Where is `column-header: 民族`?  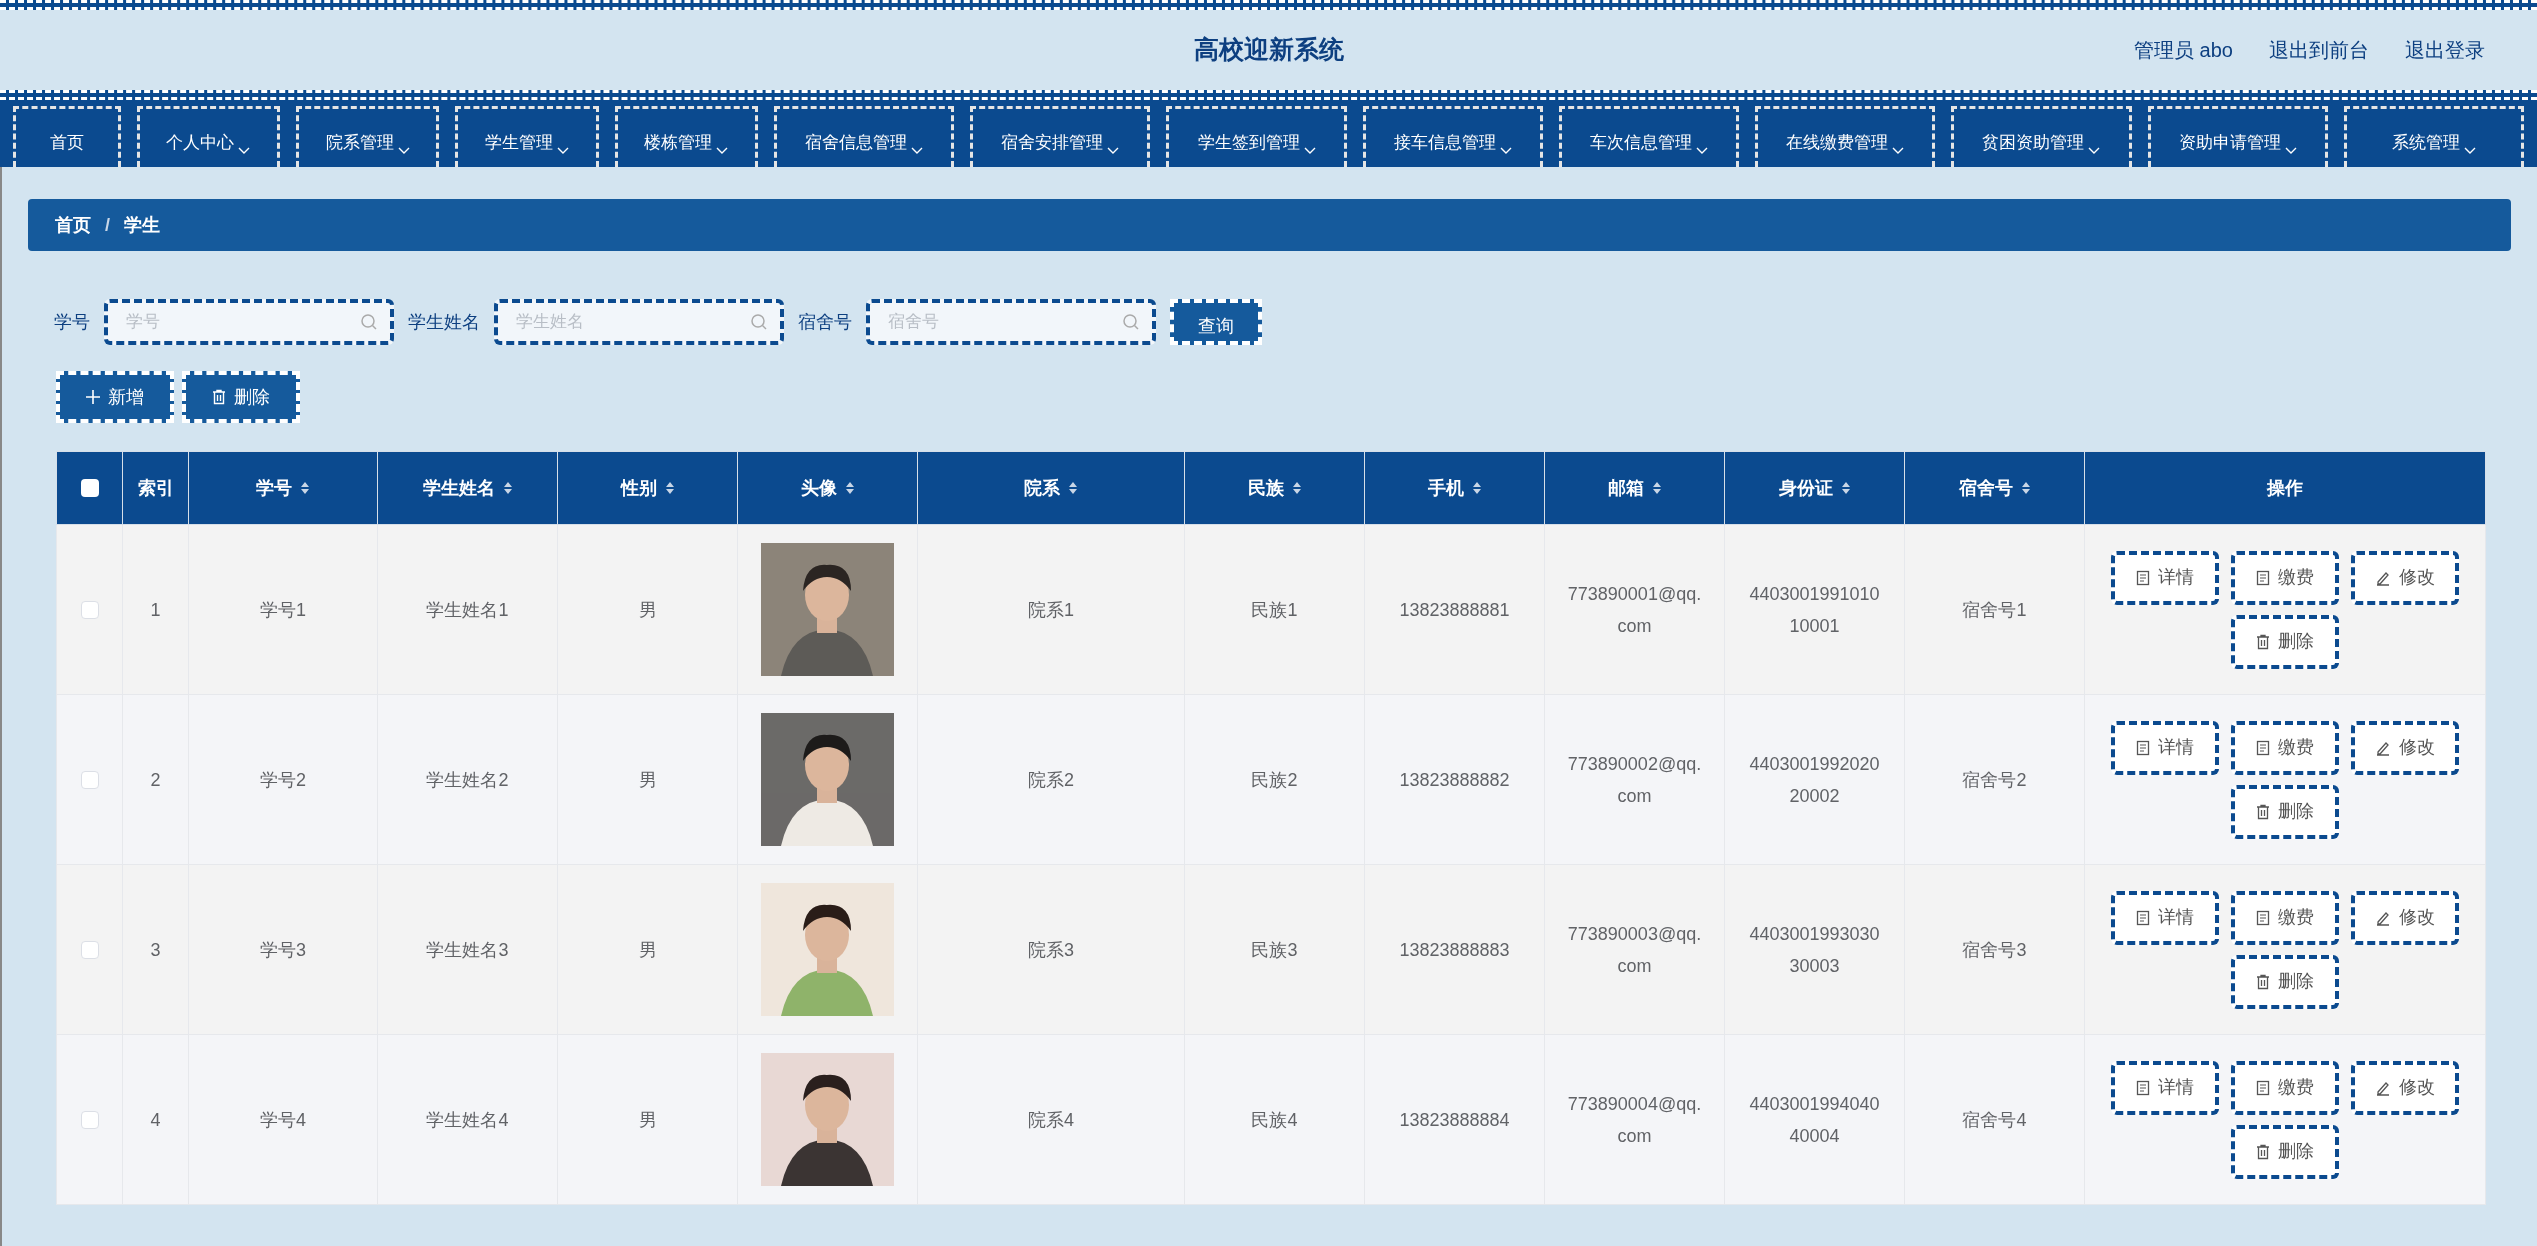
column-header: 民族 is located at coordinates (1265, 488).